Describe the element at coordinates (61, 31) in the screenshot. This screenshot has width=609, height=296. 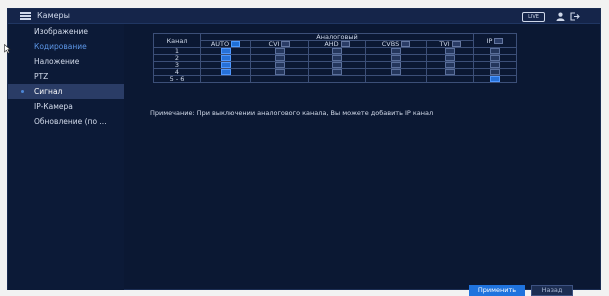
I see `sidebar-item-label: Изображение` at that location.